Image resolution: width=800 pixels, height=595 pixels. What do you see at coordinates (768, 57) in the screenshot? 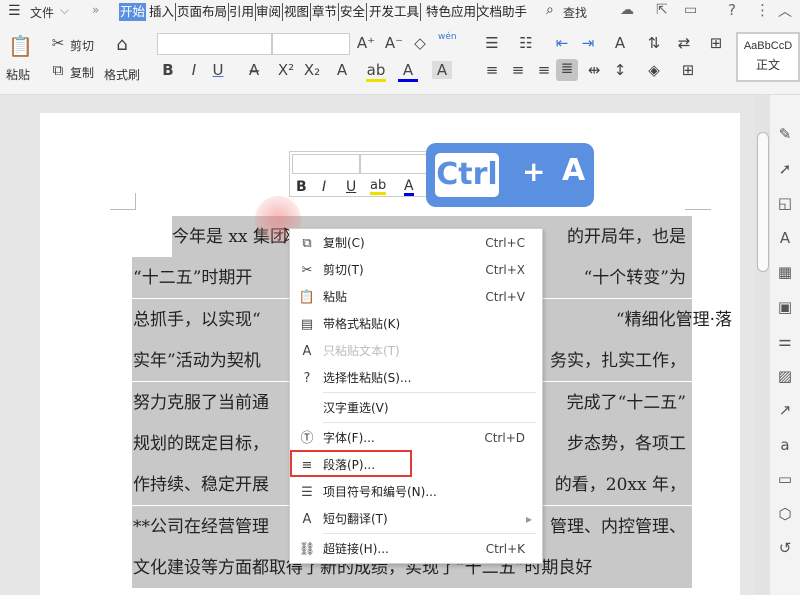
I see `style-normal: AaBbCcD 正文` at bounding box center [768, 57].